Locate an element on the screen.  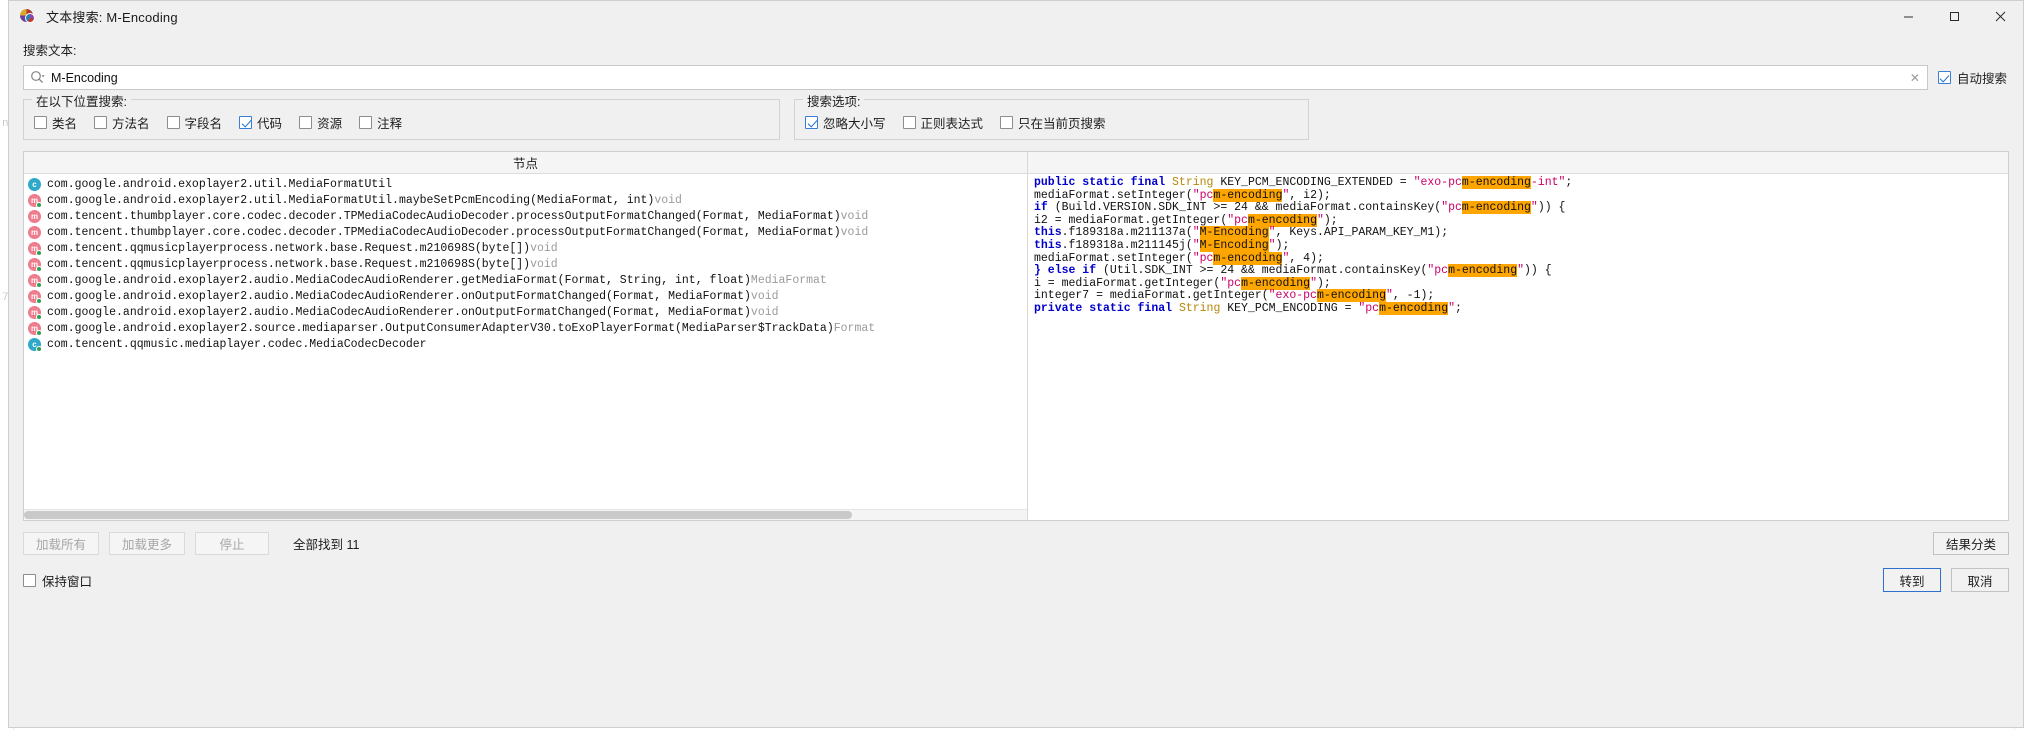
results-scrollbar-thumb is located at coordinates (438, 515).